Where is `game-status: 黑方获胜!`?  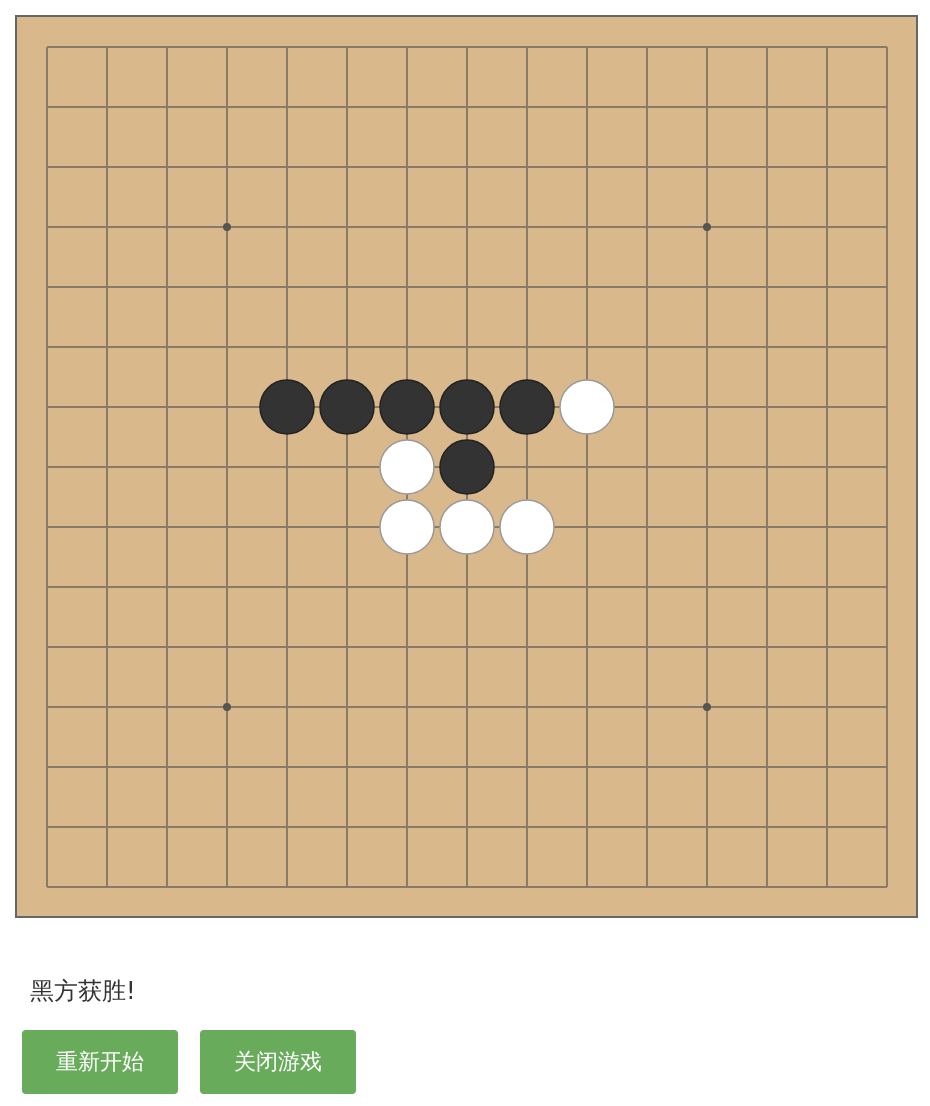
game-status: 黑方获胜! is located at coordinates (83, 991).